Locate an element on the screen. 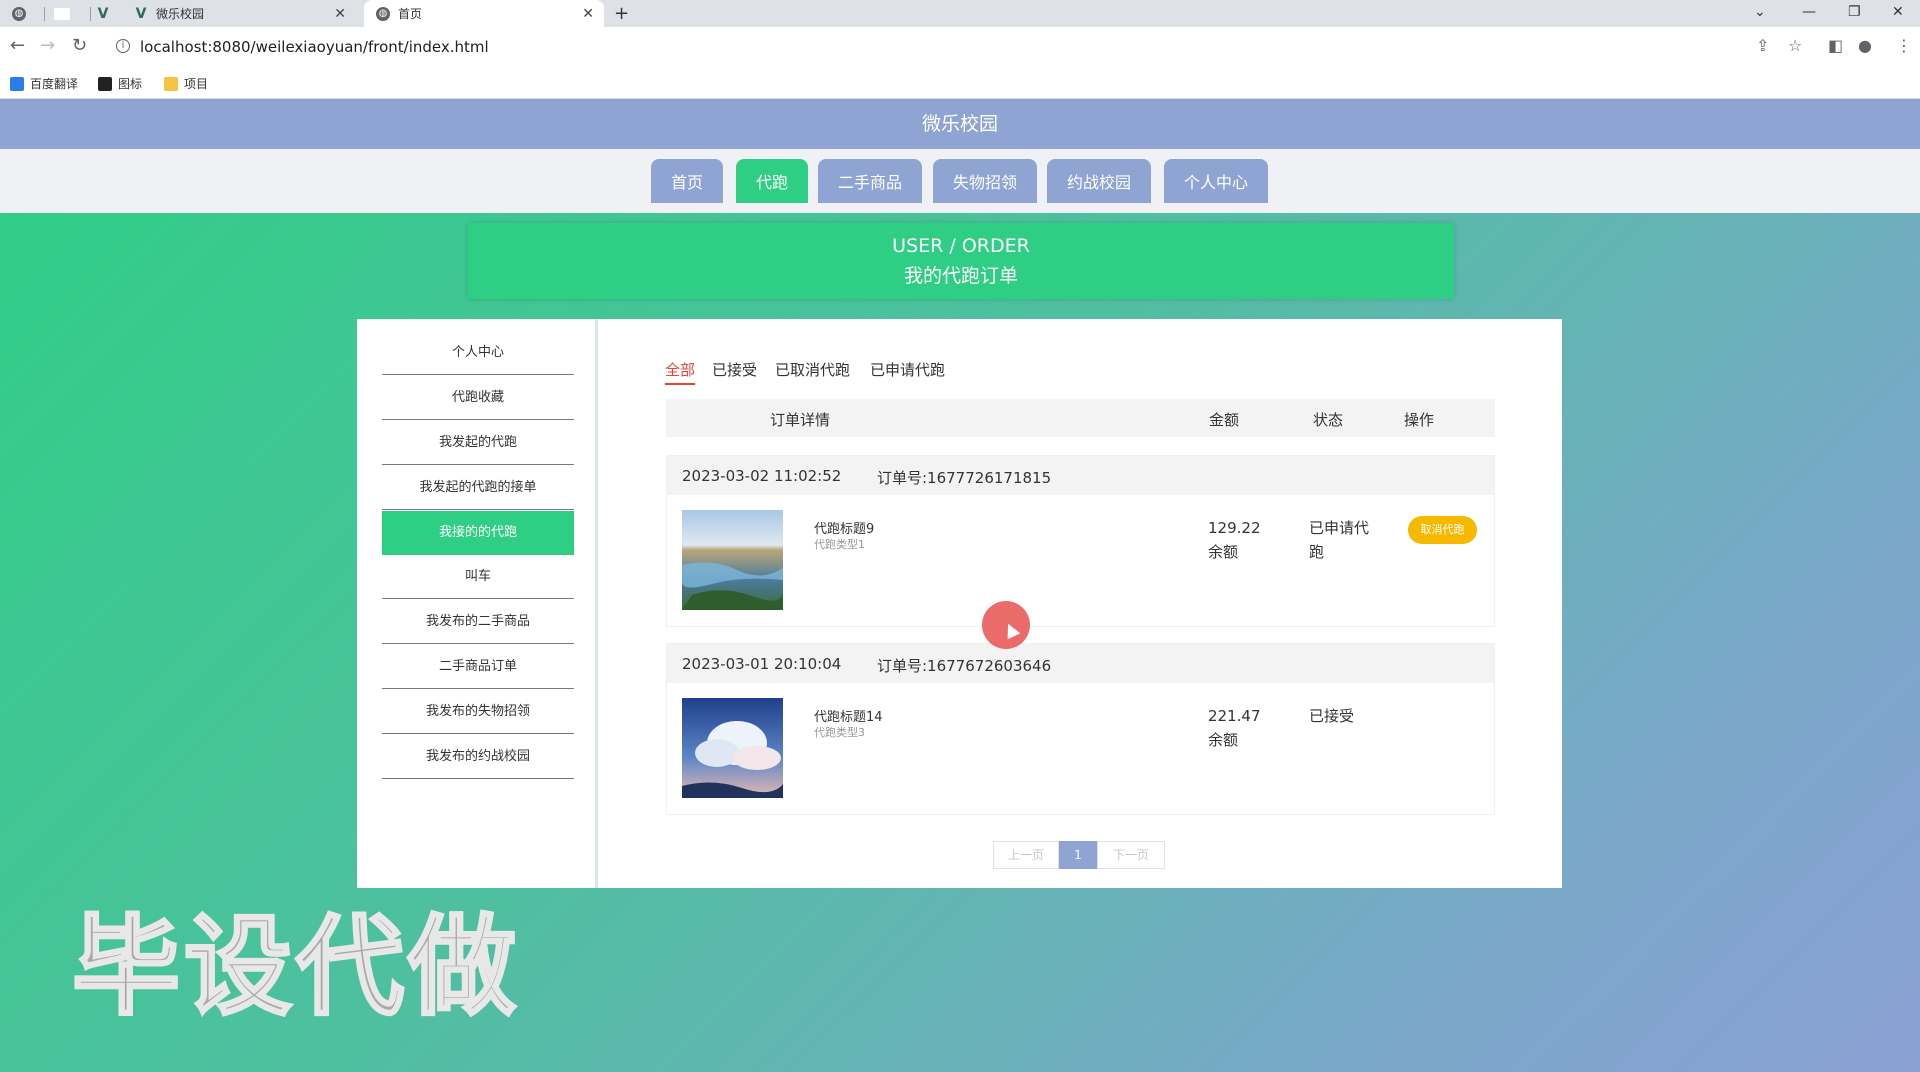  sidebar-item-my-errand-orders: 我发起的代跑的接单 is located at coordinates (478, 488).